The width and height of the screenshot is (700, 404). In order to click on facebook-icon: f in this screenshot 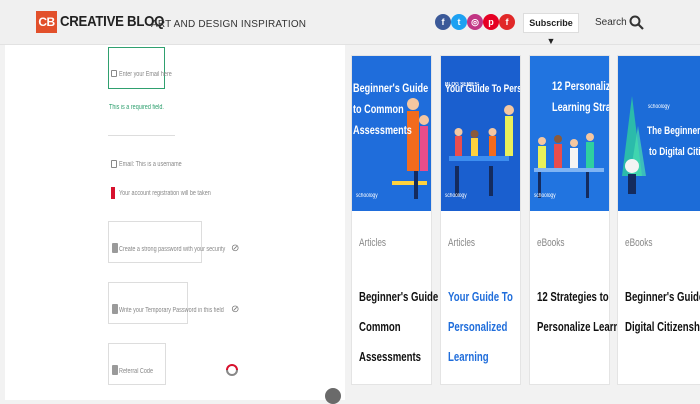, I will do `click(443, 22)`.